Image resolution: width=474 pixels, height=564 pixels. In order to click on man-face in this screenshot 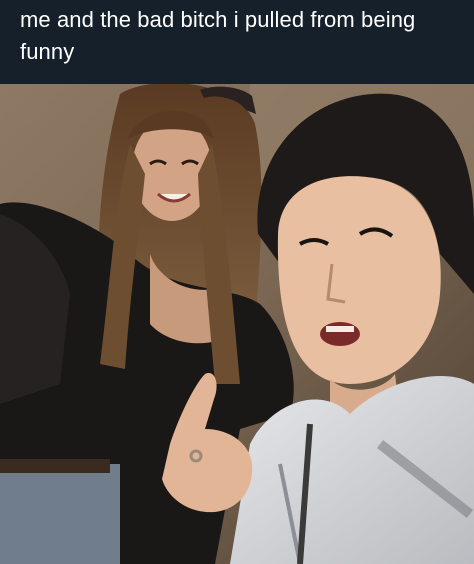, I will do `click(359, 280)`.